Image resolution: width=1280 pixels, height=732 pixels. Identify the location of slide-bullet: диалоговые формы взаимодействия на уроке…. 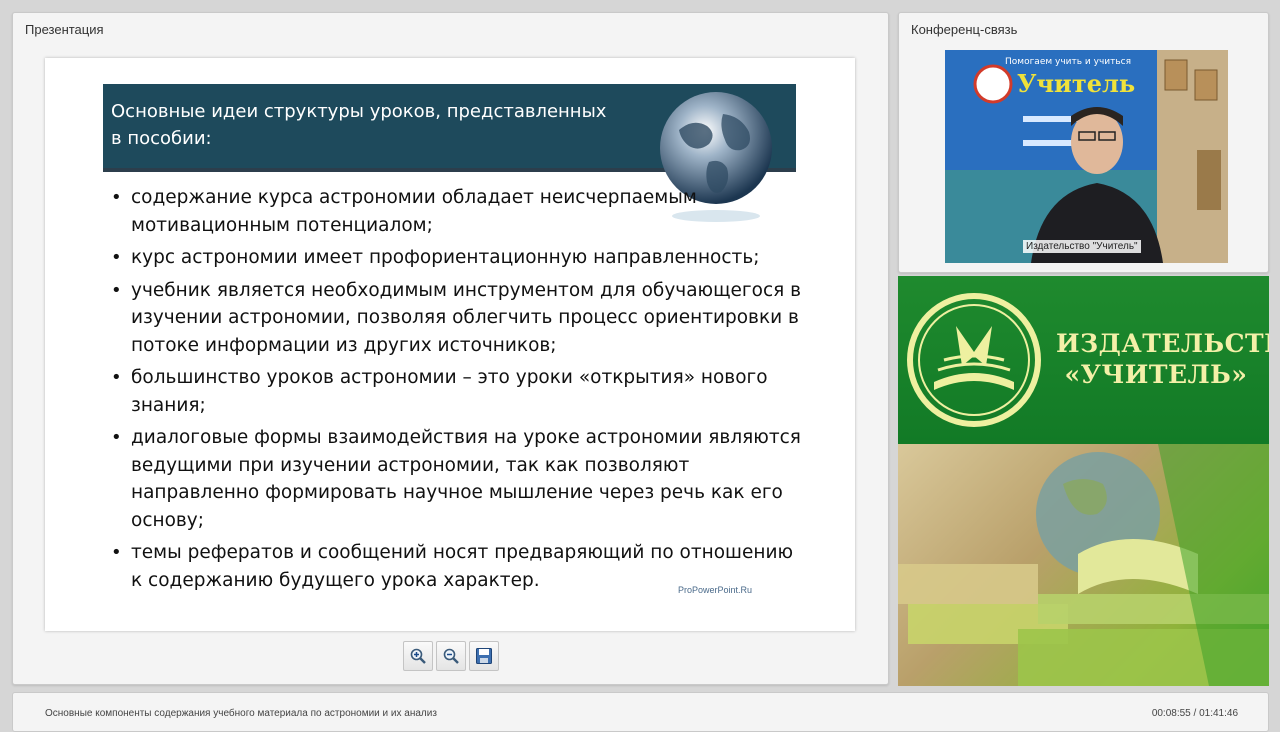
(459, 479).